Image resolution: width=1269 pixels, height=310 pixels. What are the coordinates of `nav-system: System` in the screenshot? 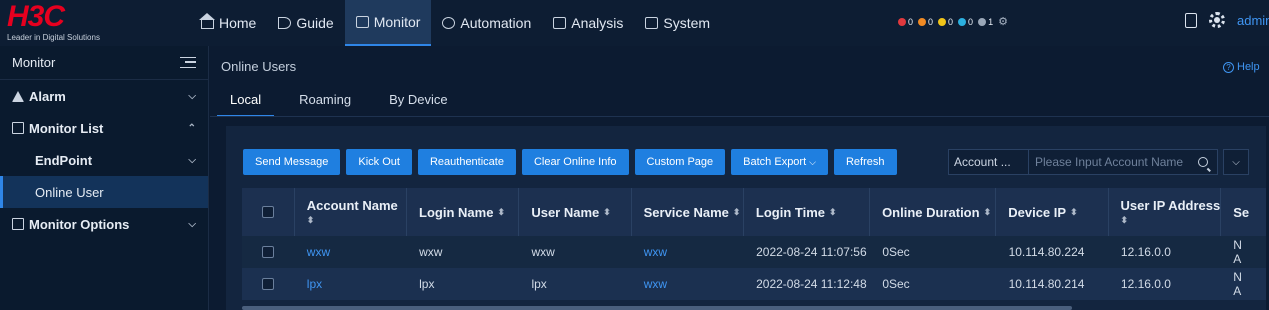 It's located at (677, 23).